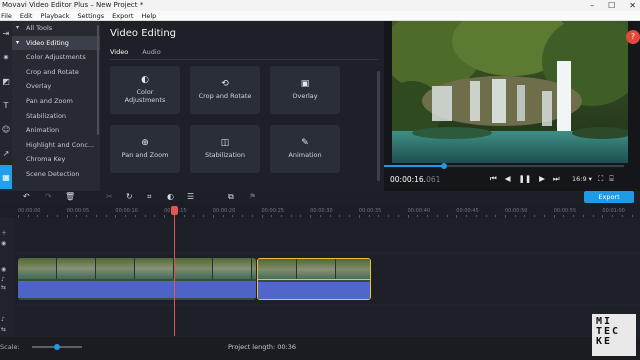 The image size is (640, 360). What do you see at coordinates (48, 196) in the screenshot?
I see `redo-button: ↷` at bounding box center [48, 196].